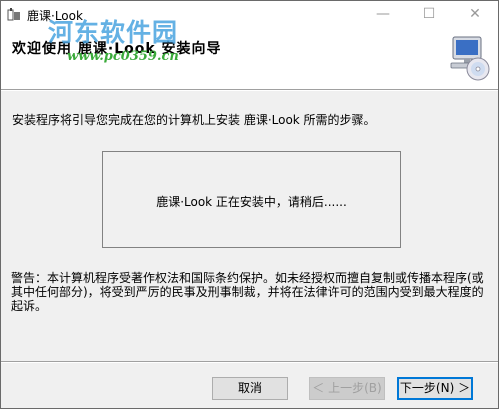 The height and width of the screenshot is (409, 499). I want to click on close-button: ✕, so click(475, 15).